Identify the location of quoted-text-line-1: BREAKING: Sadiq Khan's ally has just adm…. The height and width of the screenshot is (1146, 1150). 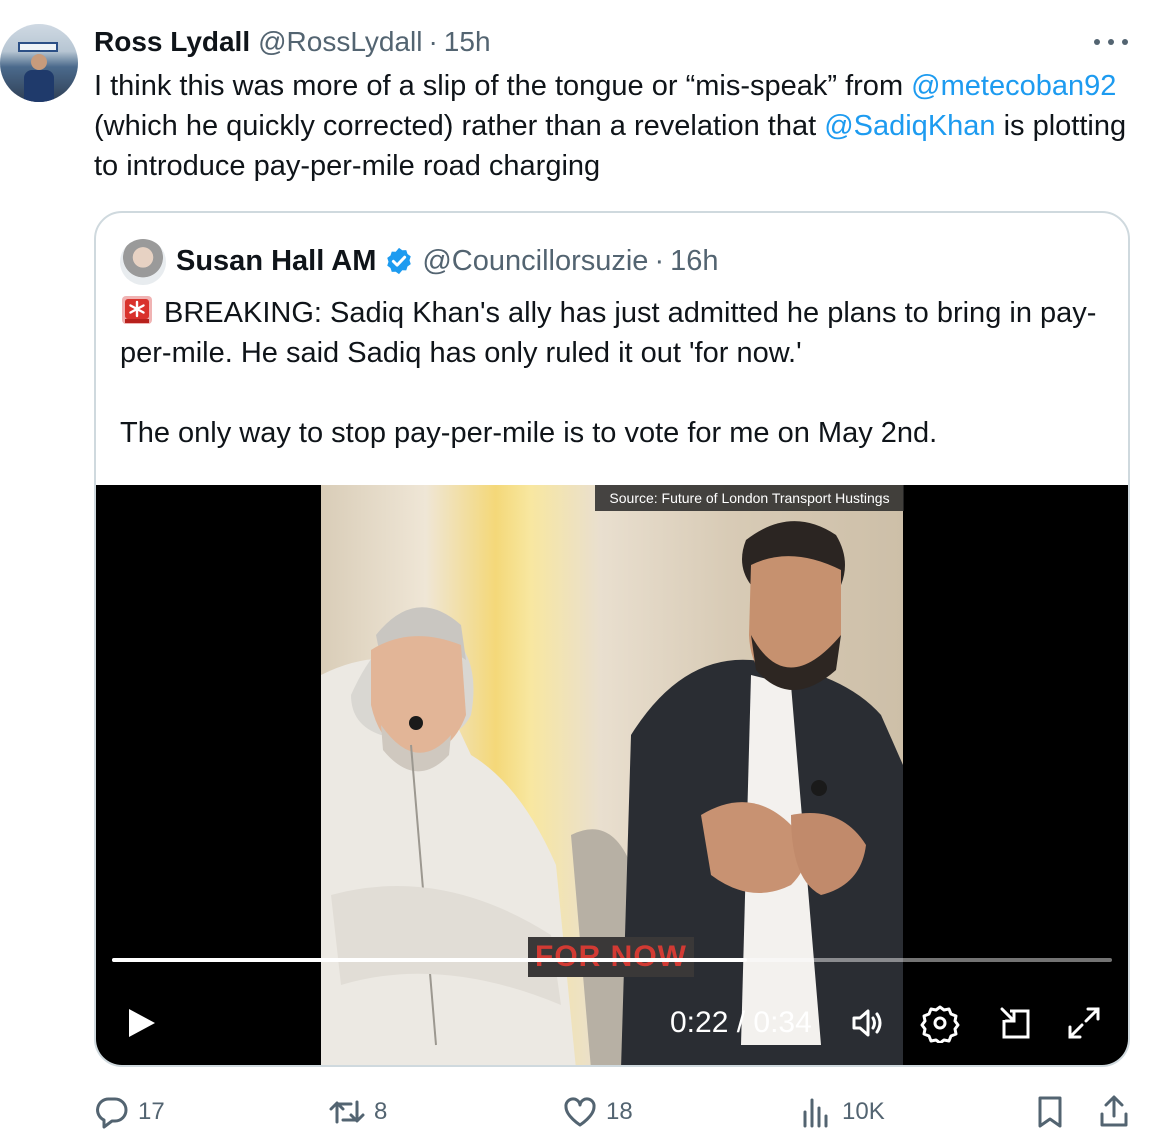
(608, 333).